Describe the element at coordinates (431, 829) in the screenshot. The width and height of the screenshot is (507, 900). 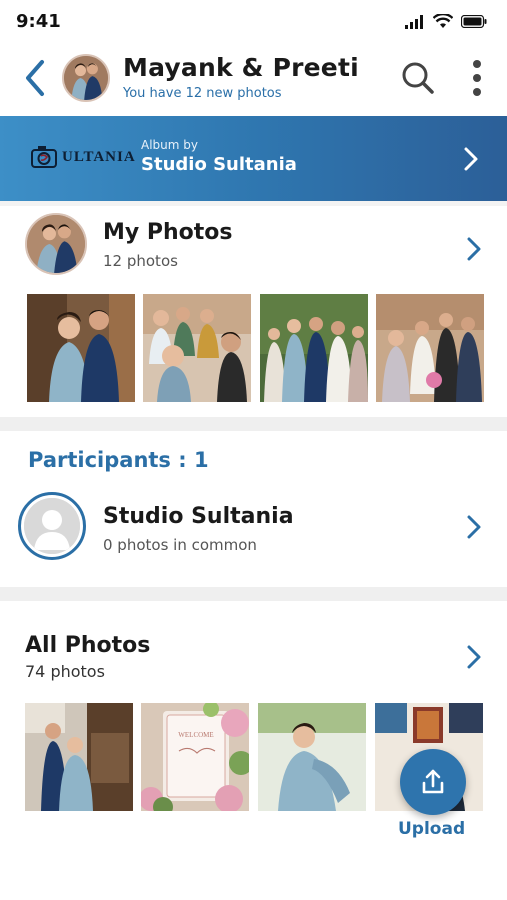
I see `upload-label: Upload` at that location.